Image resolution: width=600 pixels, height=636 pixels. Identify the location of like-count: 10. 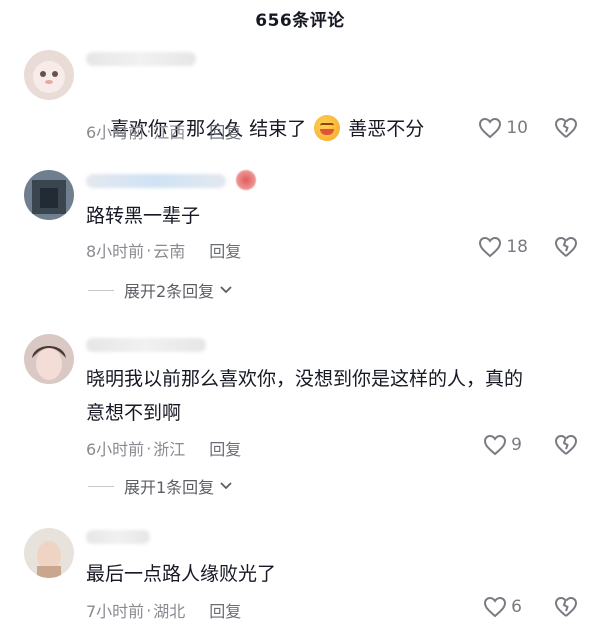
(517, 128).